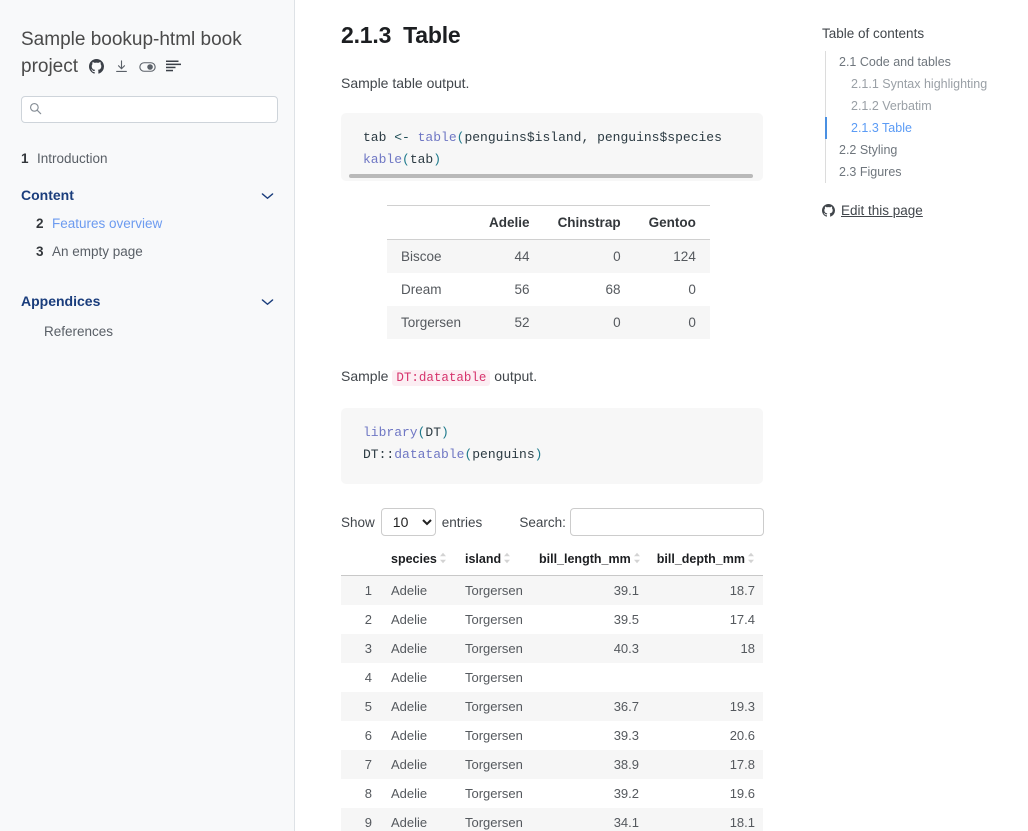 The width and height of the screenshot is (1028, 831). I want to click on cell-chinstrap: 68, so click(613, 289).